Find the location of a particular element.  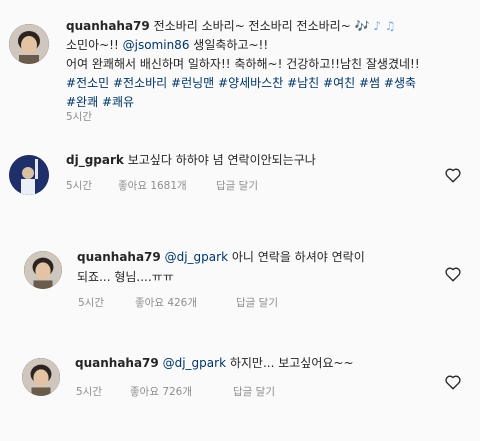

comment-3-avatar is located at coordinates (41, 377).